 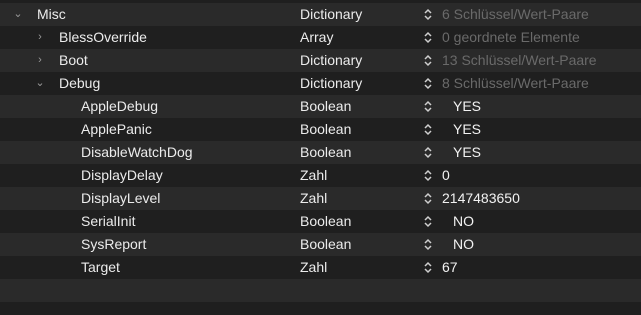 I want to click on value-label: 67, so click(x=450, y=267).